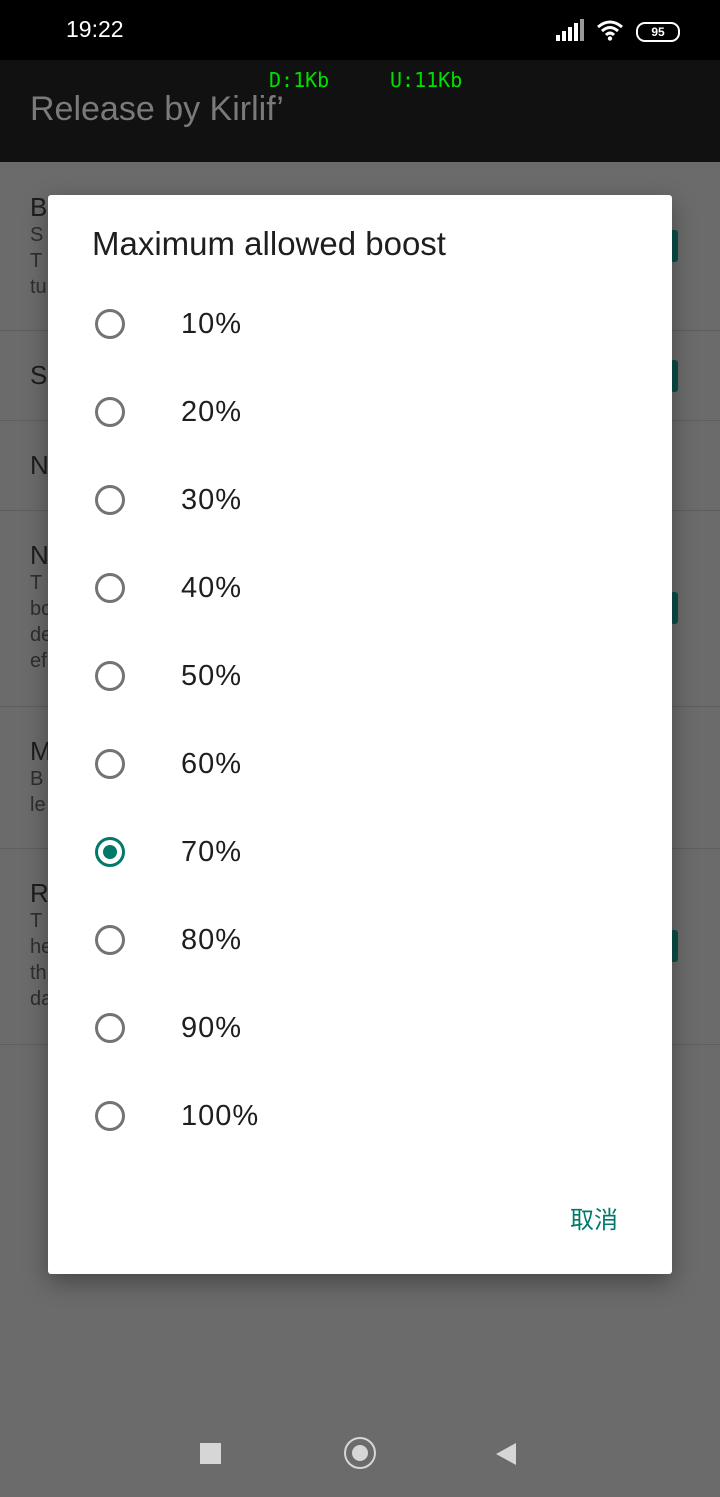  What do you see at coordinates (360, 1028) in the screenshot?
I see `boost-option: 90%` at bounding box center [360, 1028].